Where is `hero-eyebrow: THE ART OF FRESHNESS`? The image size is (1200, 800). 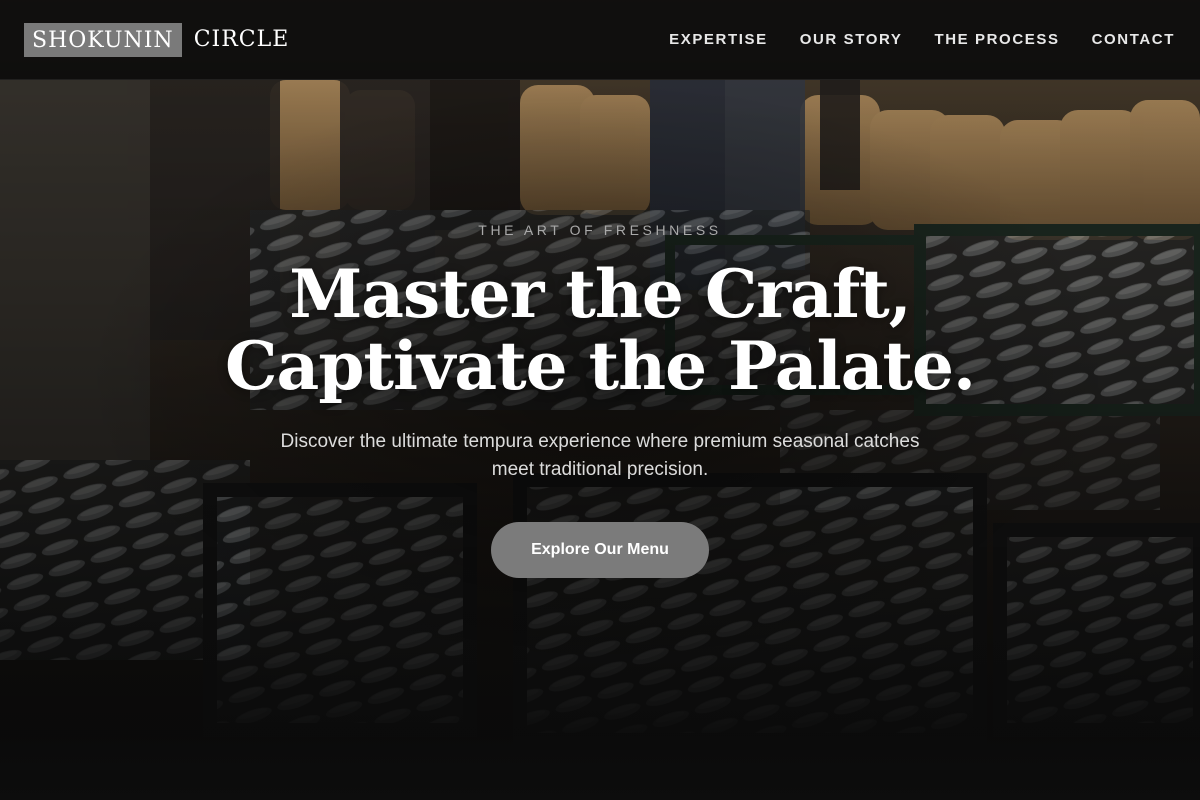 hero-eyebrow: THE ART OF FRESHNESS is located at coordinates (600, 230).